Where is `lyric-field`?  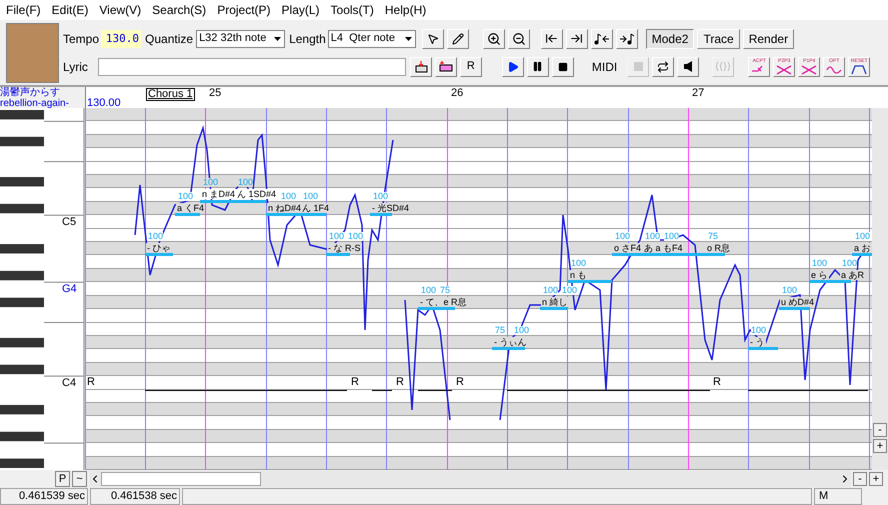
lyric-field is located at coordinates (252, 67).